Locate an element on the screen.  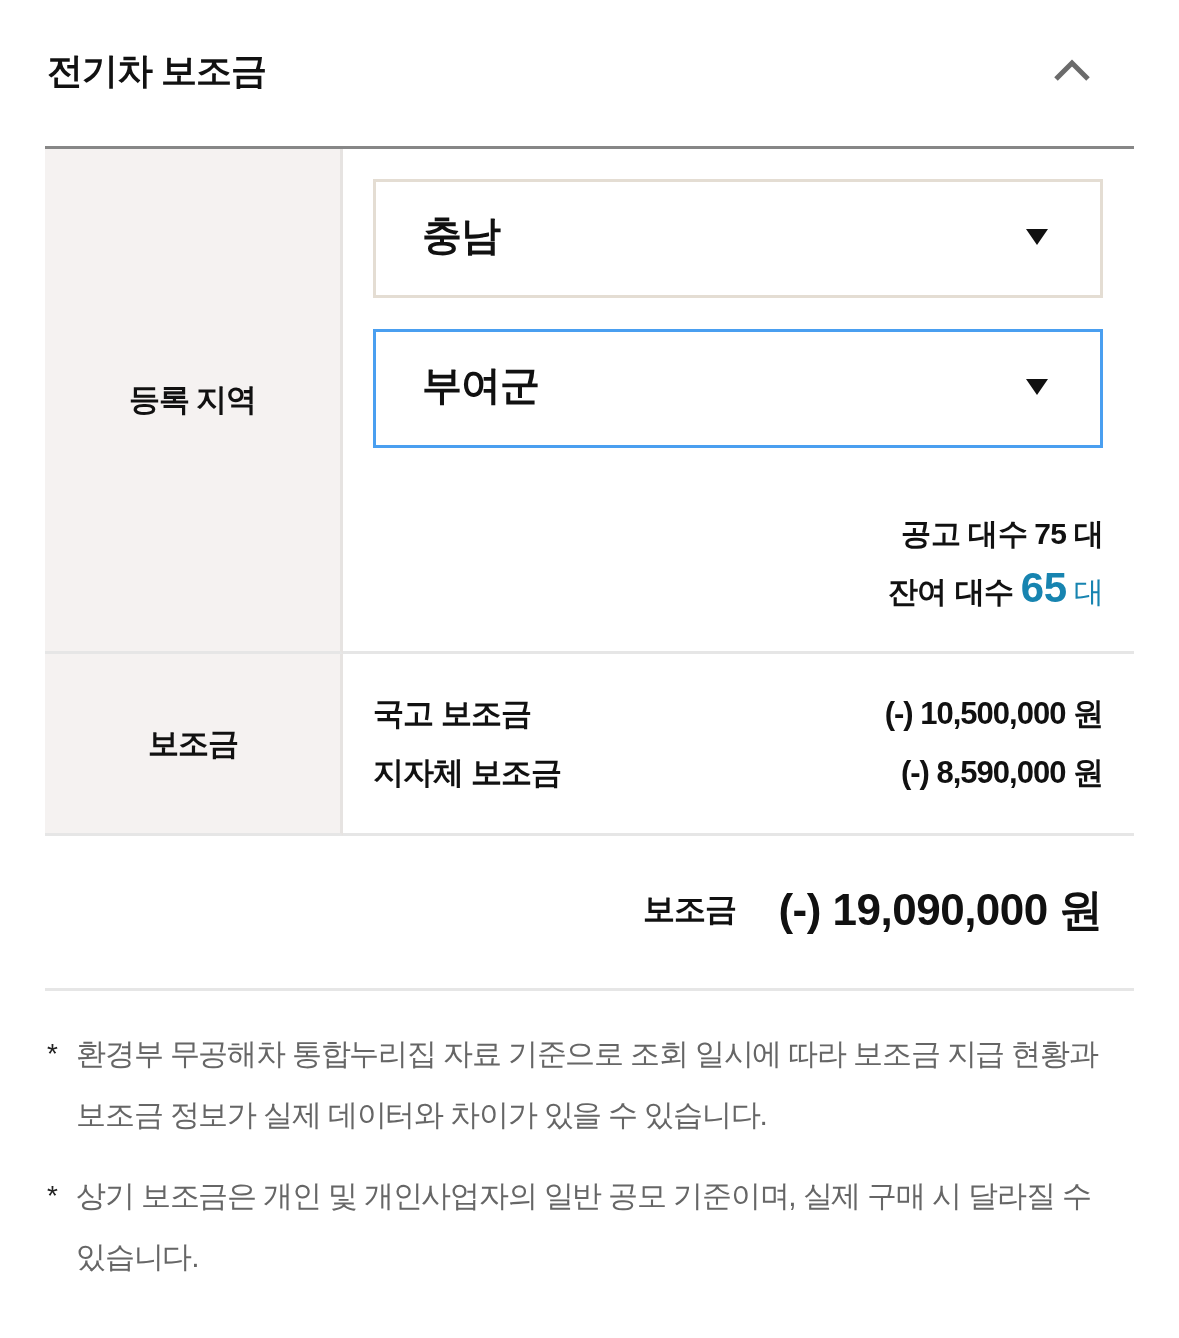
subsidy-amount: (-) 8,590,000 원 is located at coordinates (1001, 772).